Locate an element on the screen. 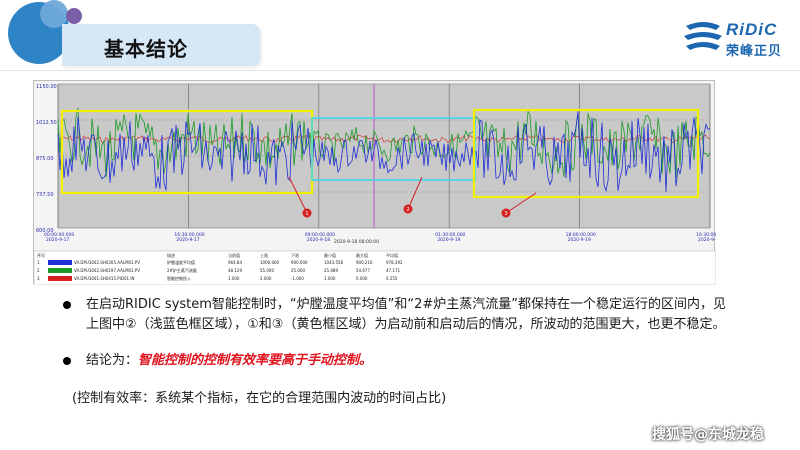 This screenshot has width=800, height=450. table-header: 下限 is located at coordinates (295, 255).